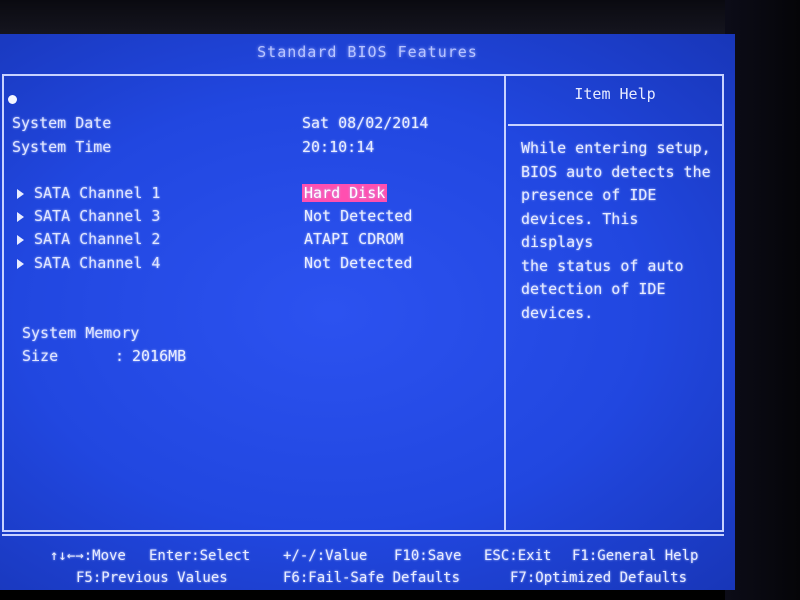 The image size is (800, 600). I want to click on monitor-bezel-top, so click(400, 17).